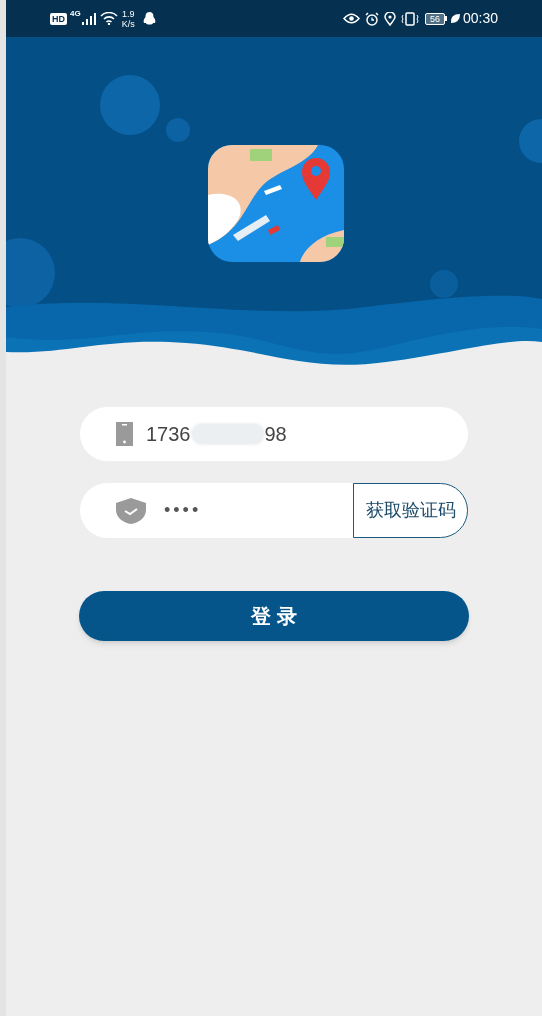 This screenshot has width=542, height=1016. What do you see at coordinates (131, 510) in the screenshot?
I see `shield-check-icon` at bounding box center [131, 510].